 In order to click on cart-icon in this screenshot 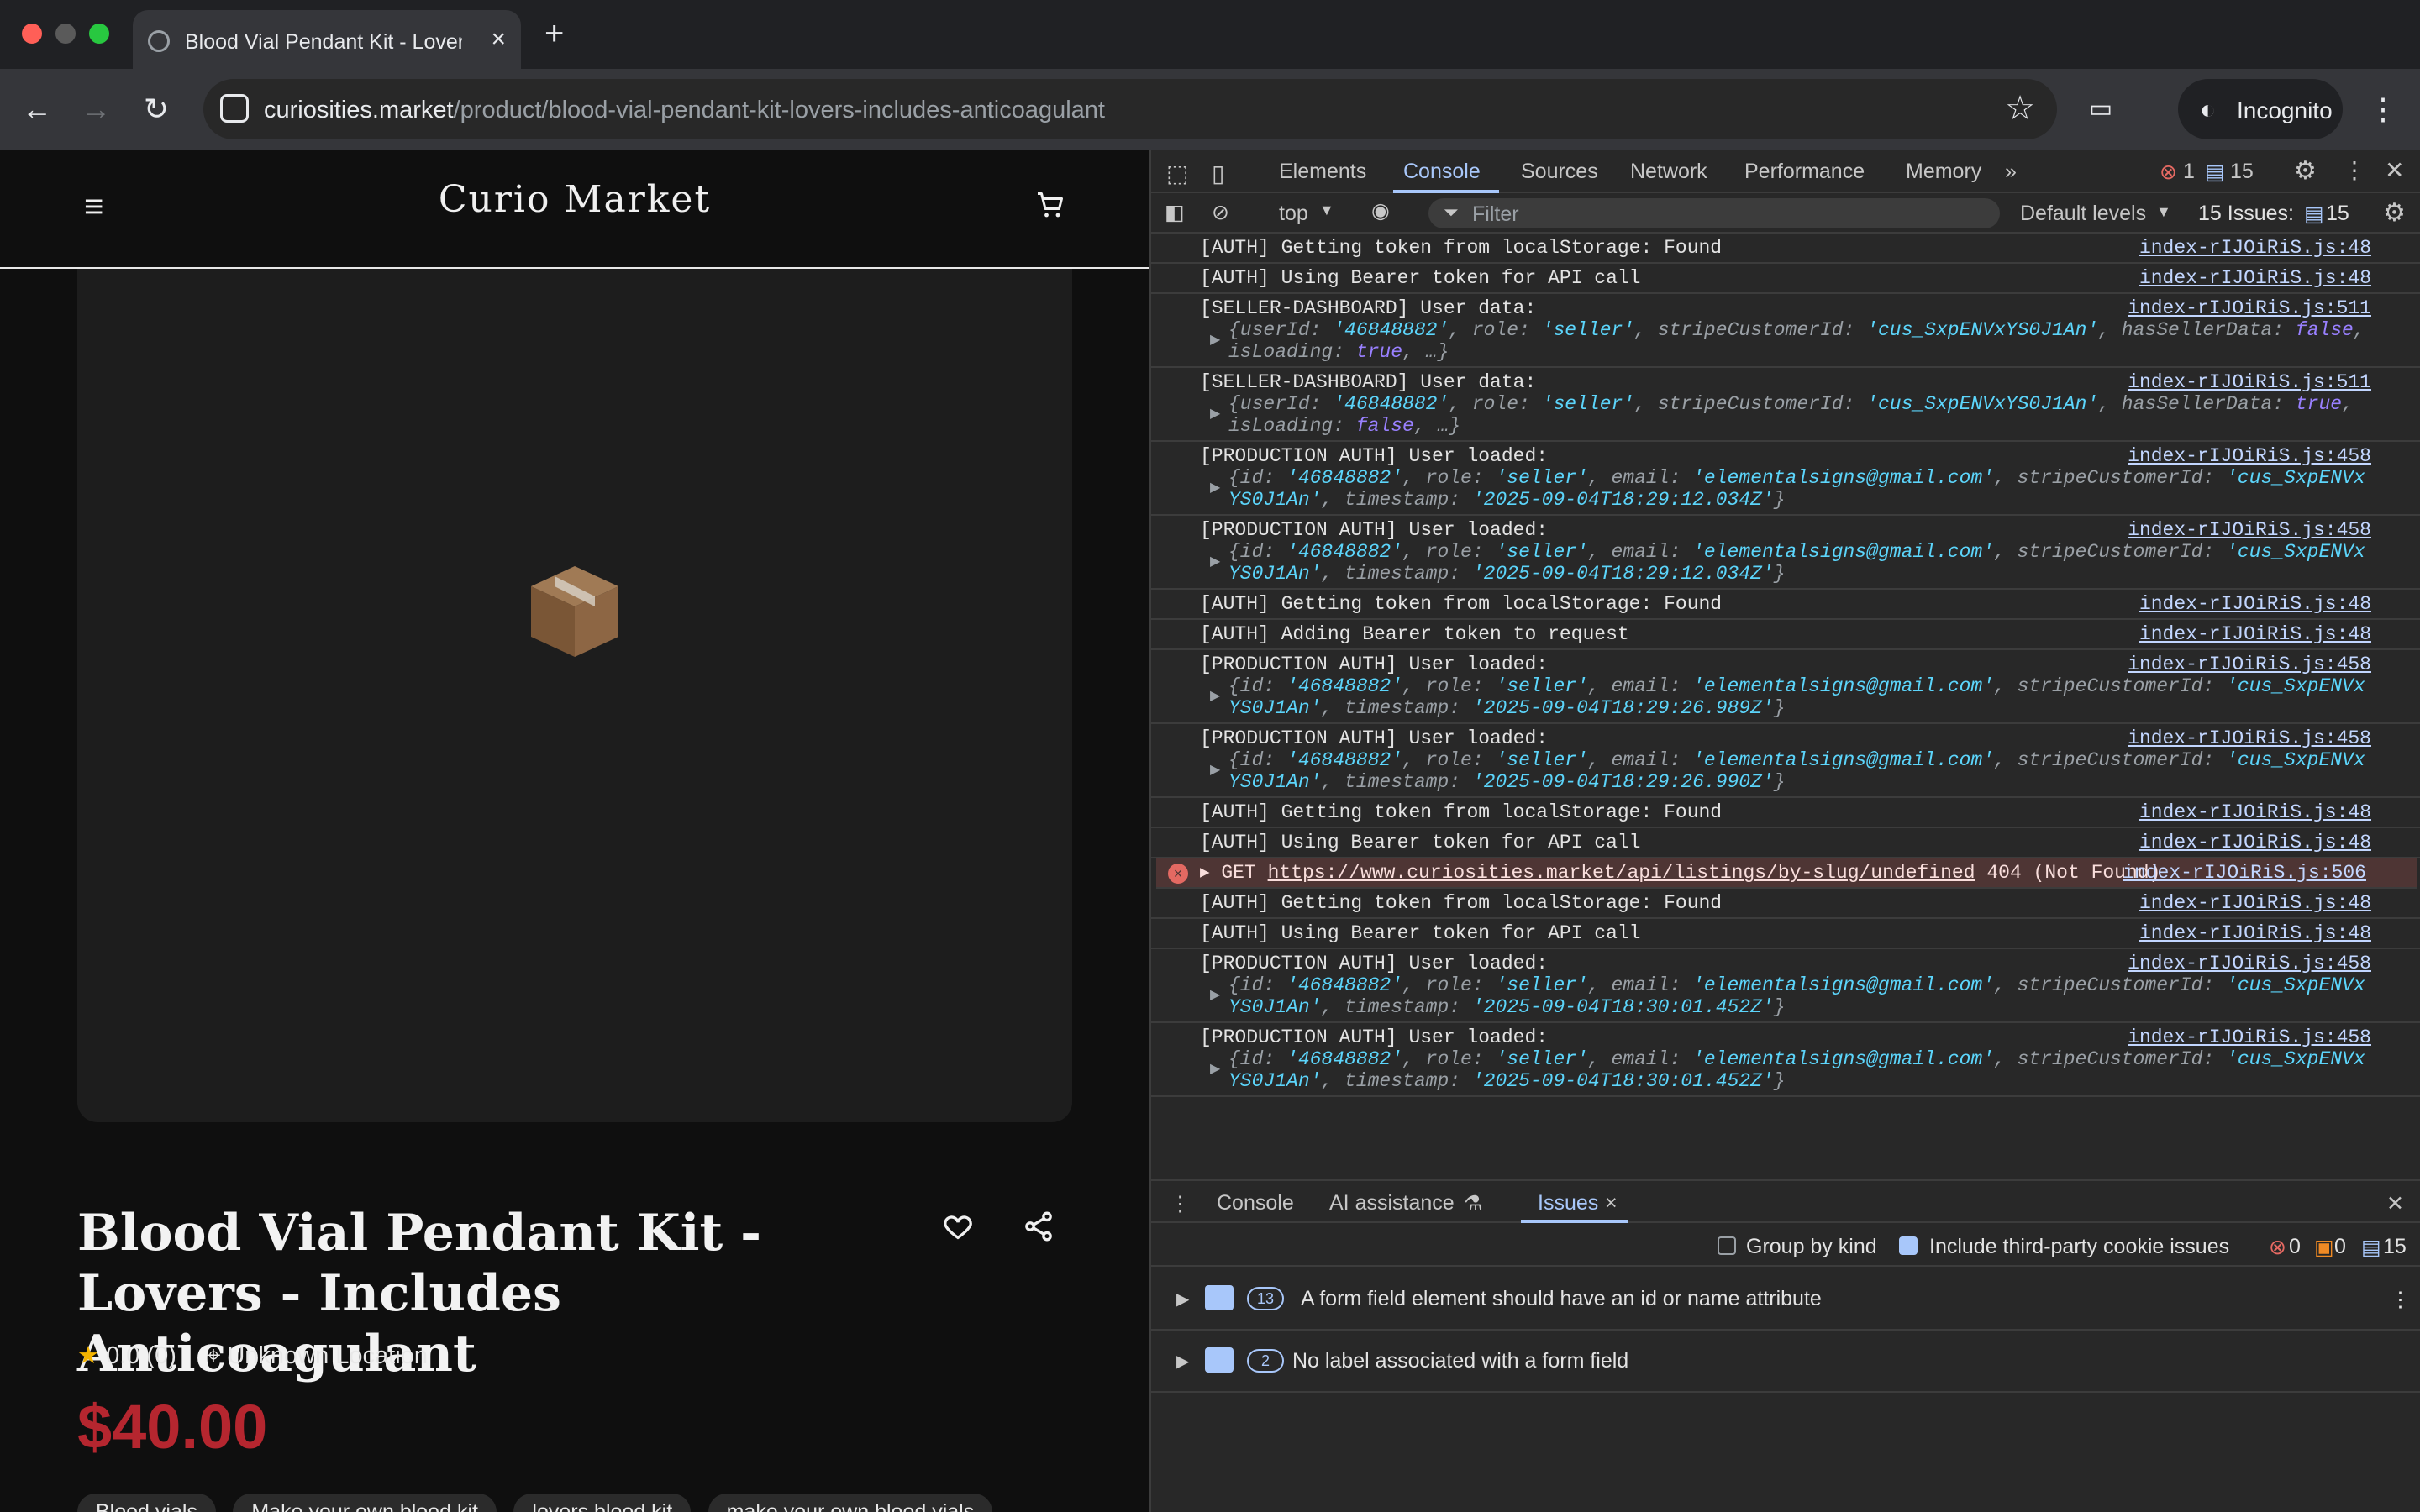, I will do `click(1050, 205)`.